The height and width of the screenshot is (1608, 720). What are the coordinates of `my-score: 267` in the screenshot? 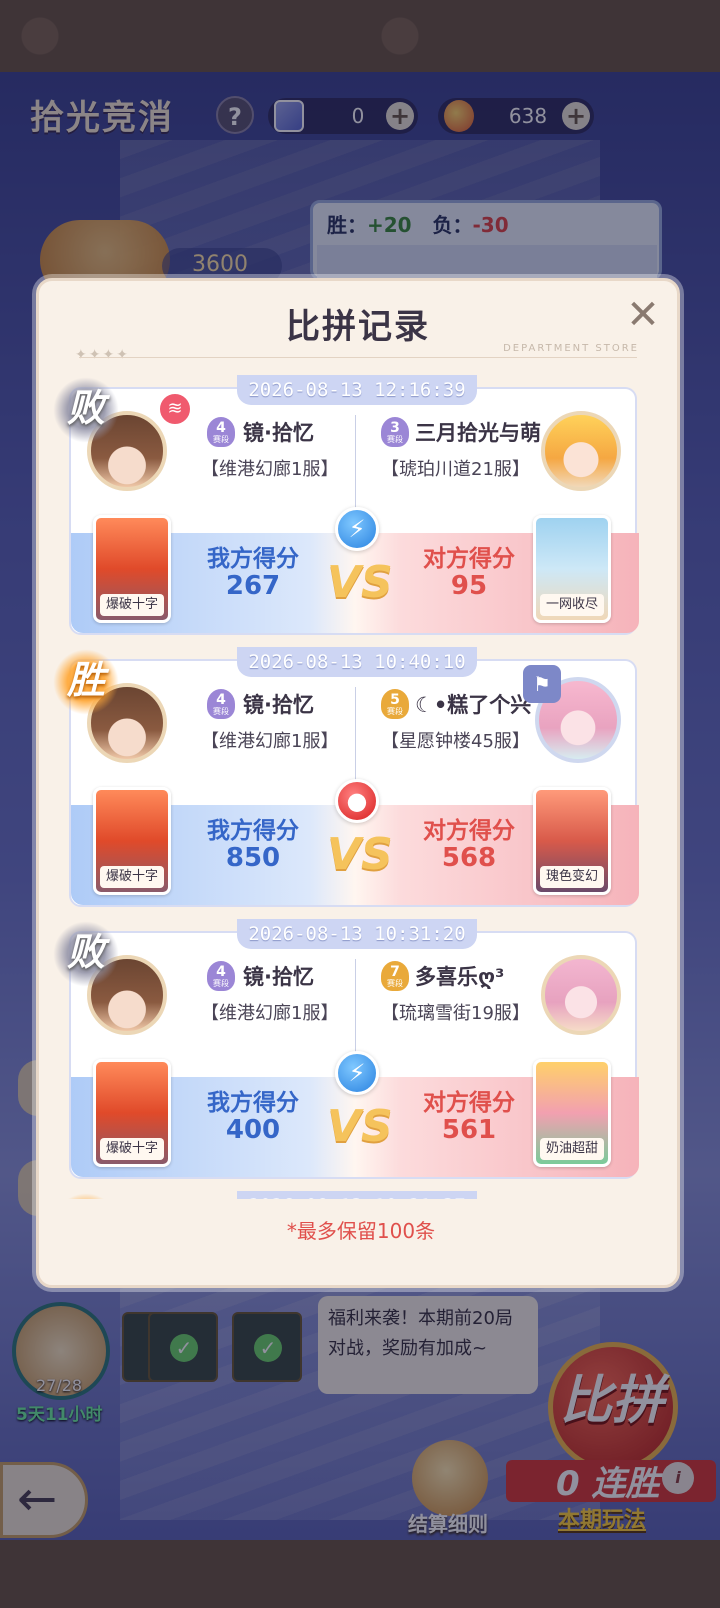 It's located at (253, 586).